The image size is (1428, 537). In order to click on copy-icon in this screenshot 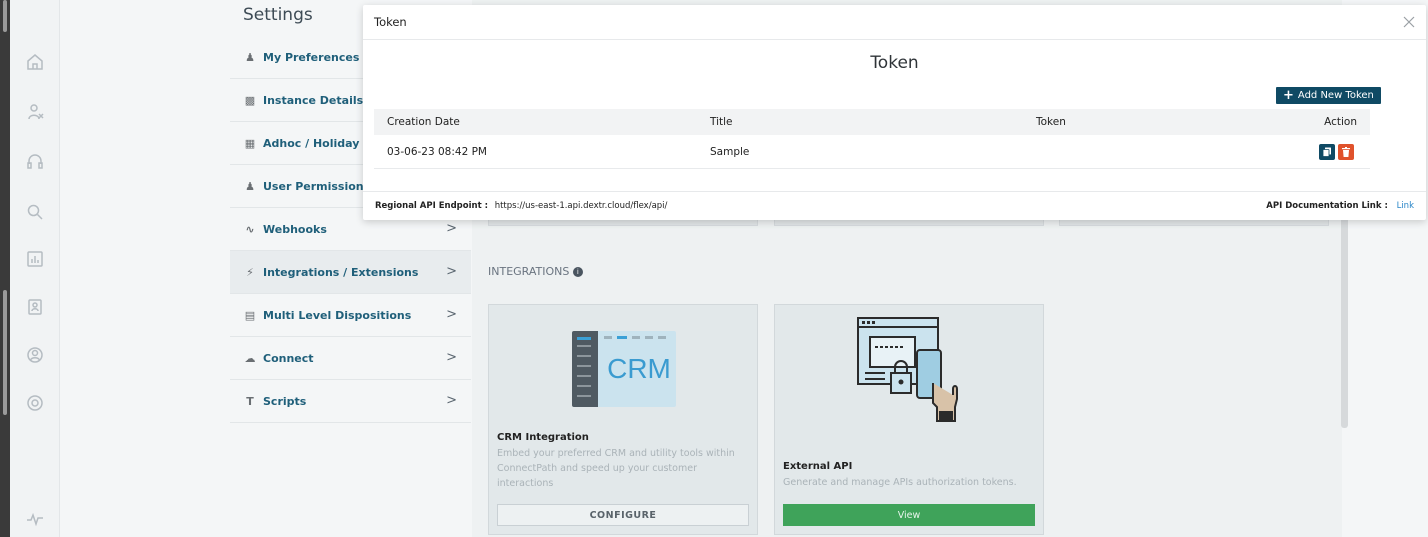, I will do `click(1327, 152)`.